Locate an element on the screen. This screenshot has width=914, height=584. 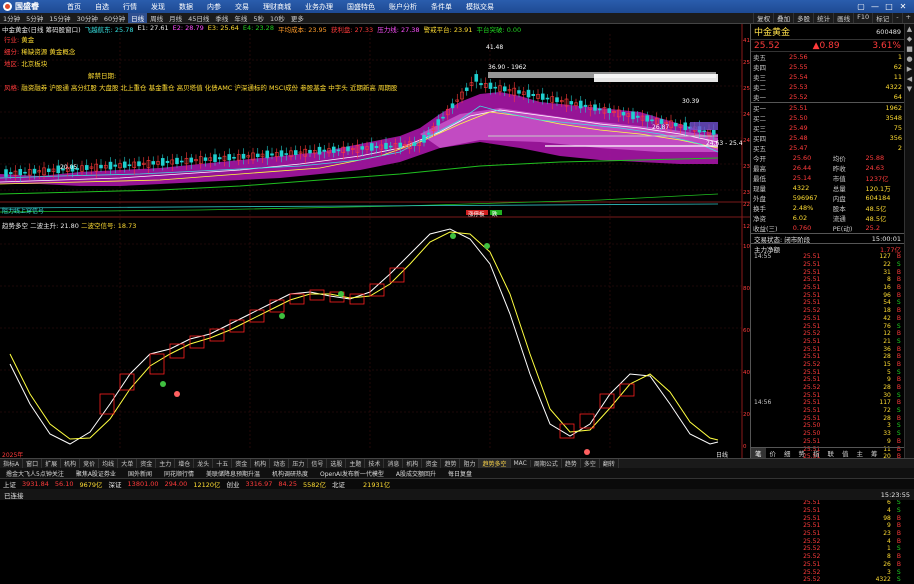
tick-row: 25.50 33 S is located at coordinates (827, 434).